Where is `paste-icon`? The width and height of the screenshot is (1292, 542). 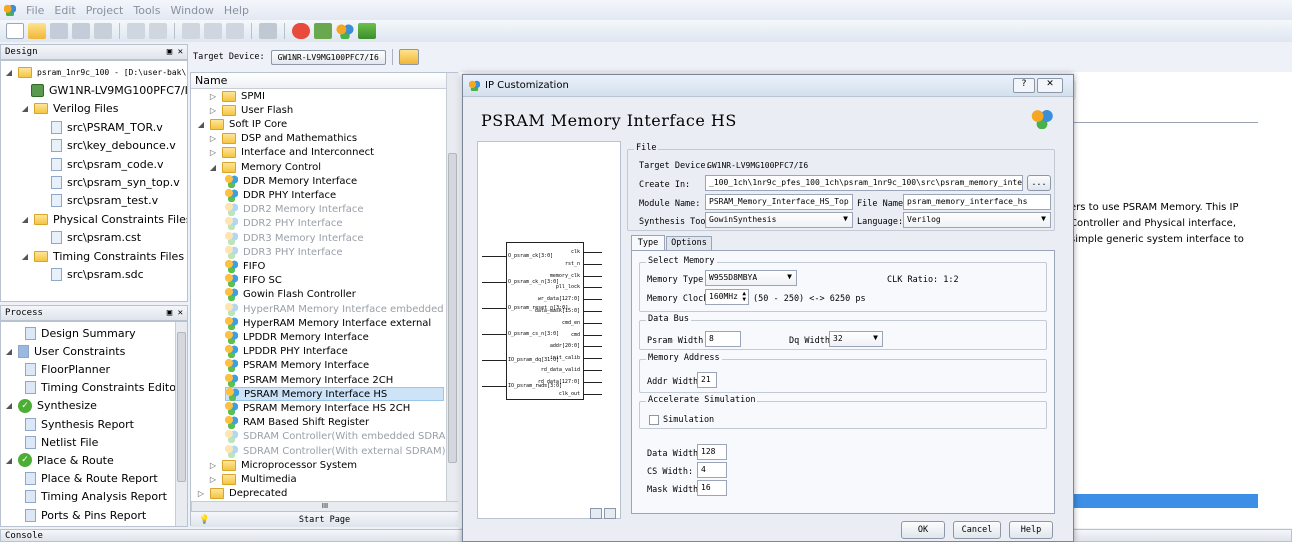 paste-icon is located at coordinates (235, 31).